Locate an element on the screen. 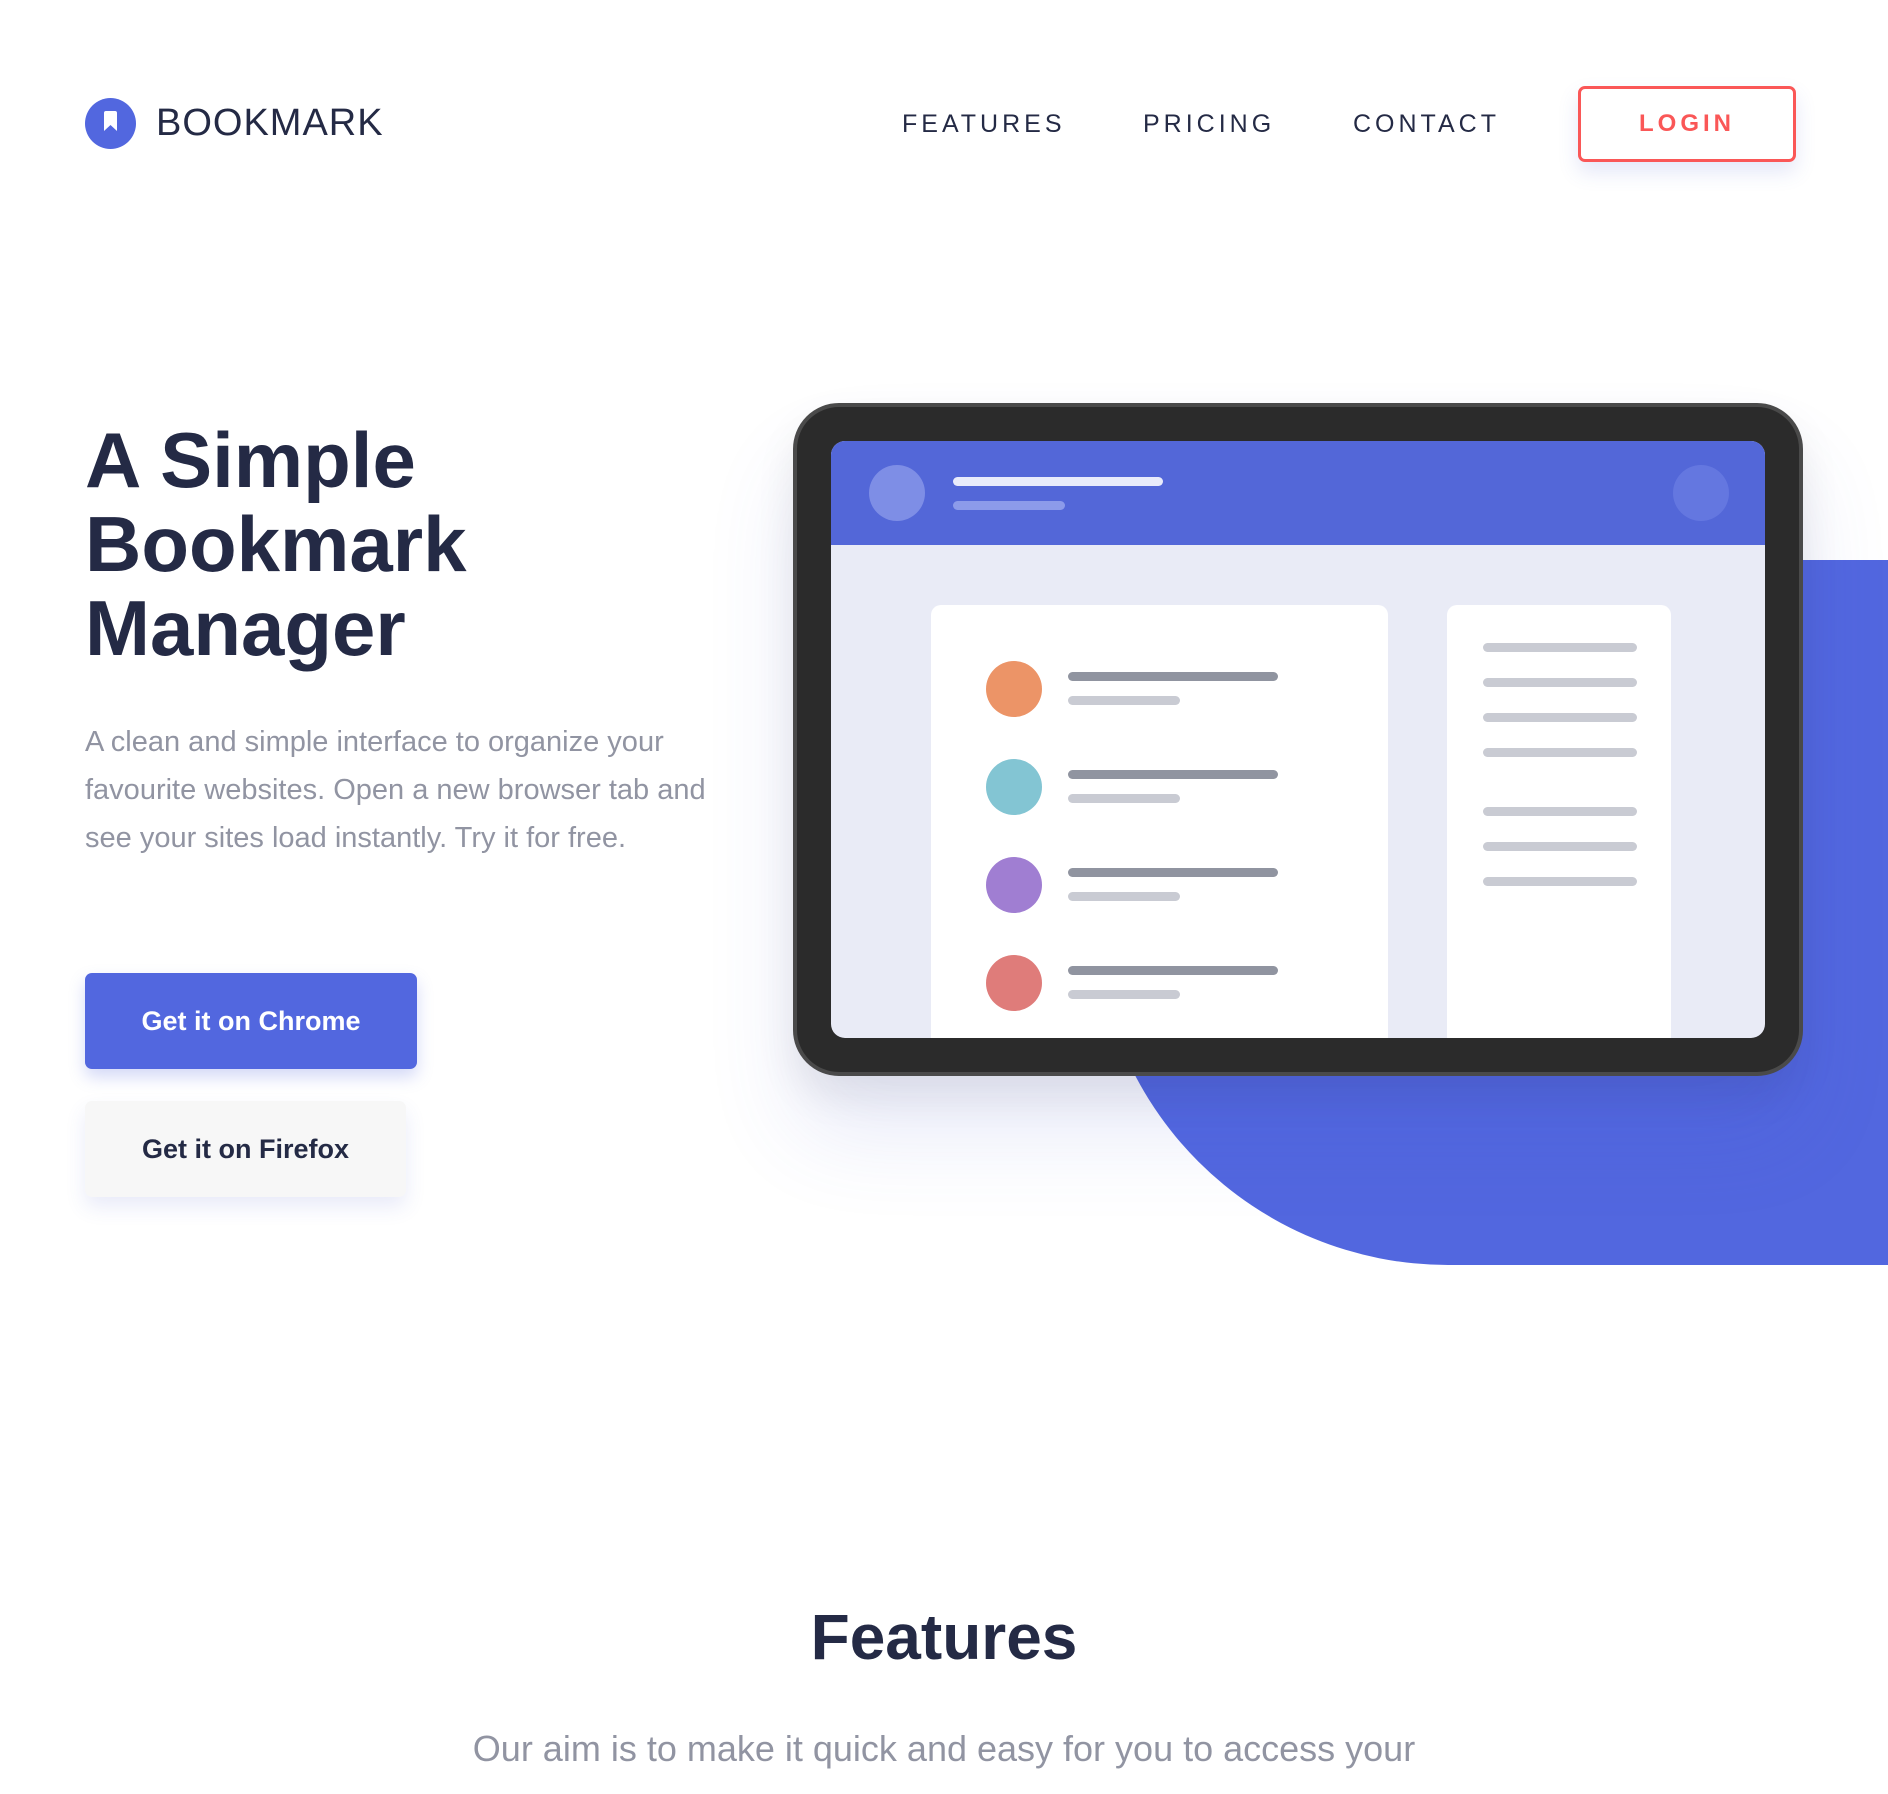  nav-contact: CONTACT is located at coordinates (1426, 124).